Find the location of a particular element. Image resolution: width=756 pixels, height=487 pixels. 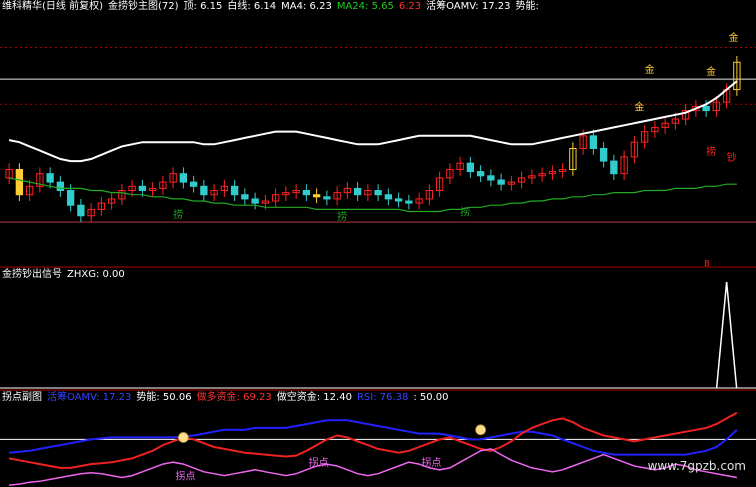

chao-marker: 钞 is located at coordinates (732, 157).